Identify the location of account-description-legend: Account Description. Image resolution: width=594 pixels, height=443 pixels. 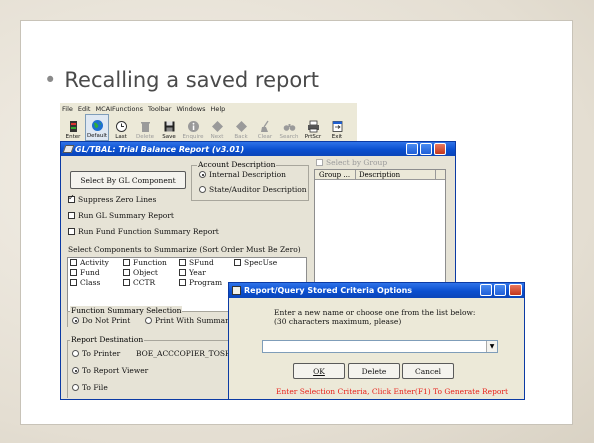
(237, 164).